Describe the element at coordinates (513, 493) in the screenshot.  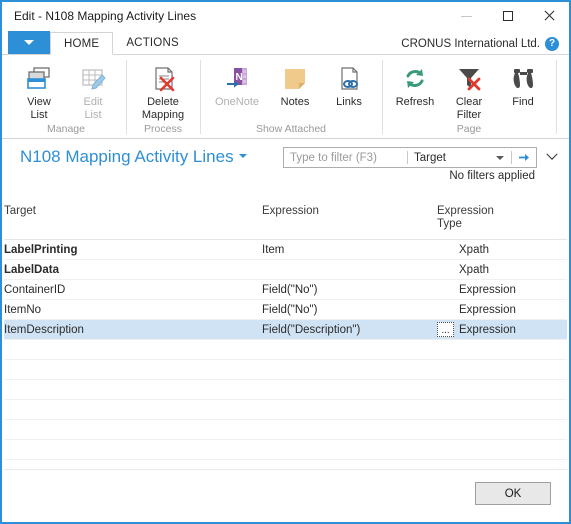
I see `ok-button: OK` at that location.